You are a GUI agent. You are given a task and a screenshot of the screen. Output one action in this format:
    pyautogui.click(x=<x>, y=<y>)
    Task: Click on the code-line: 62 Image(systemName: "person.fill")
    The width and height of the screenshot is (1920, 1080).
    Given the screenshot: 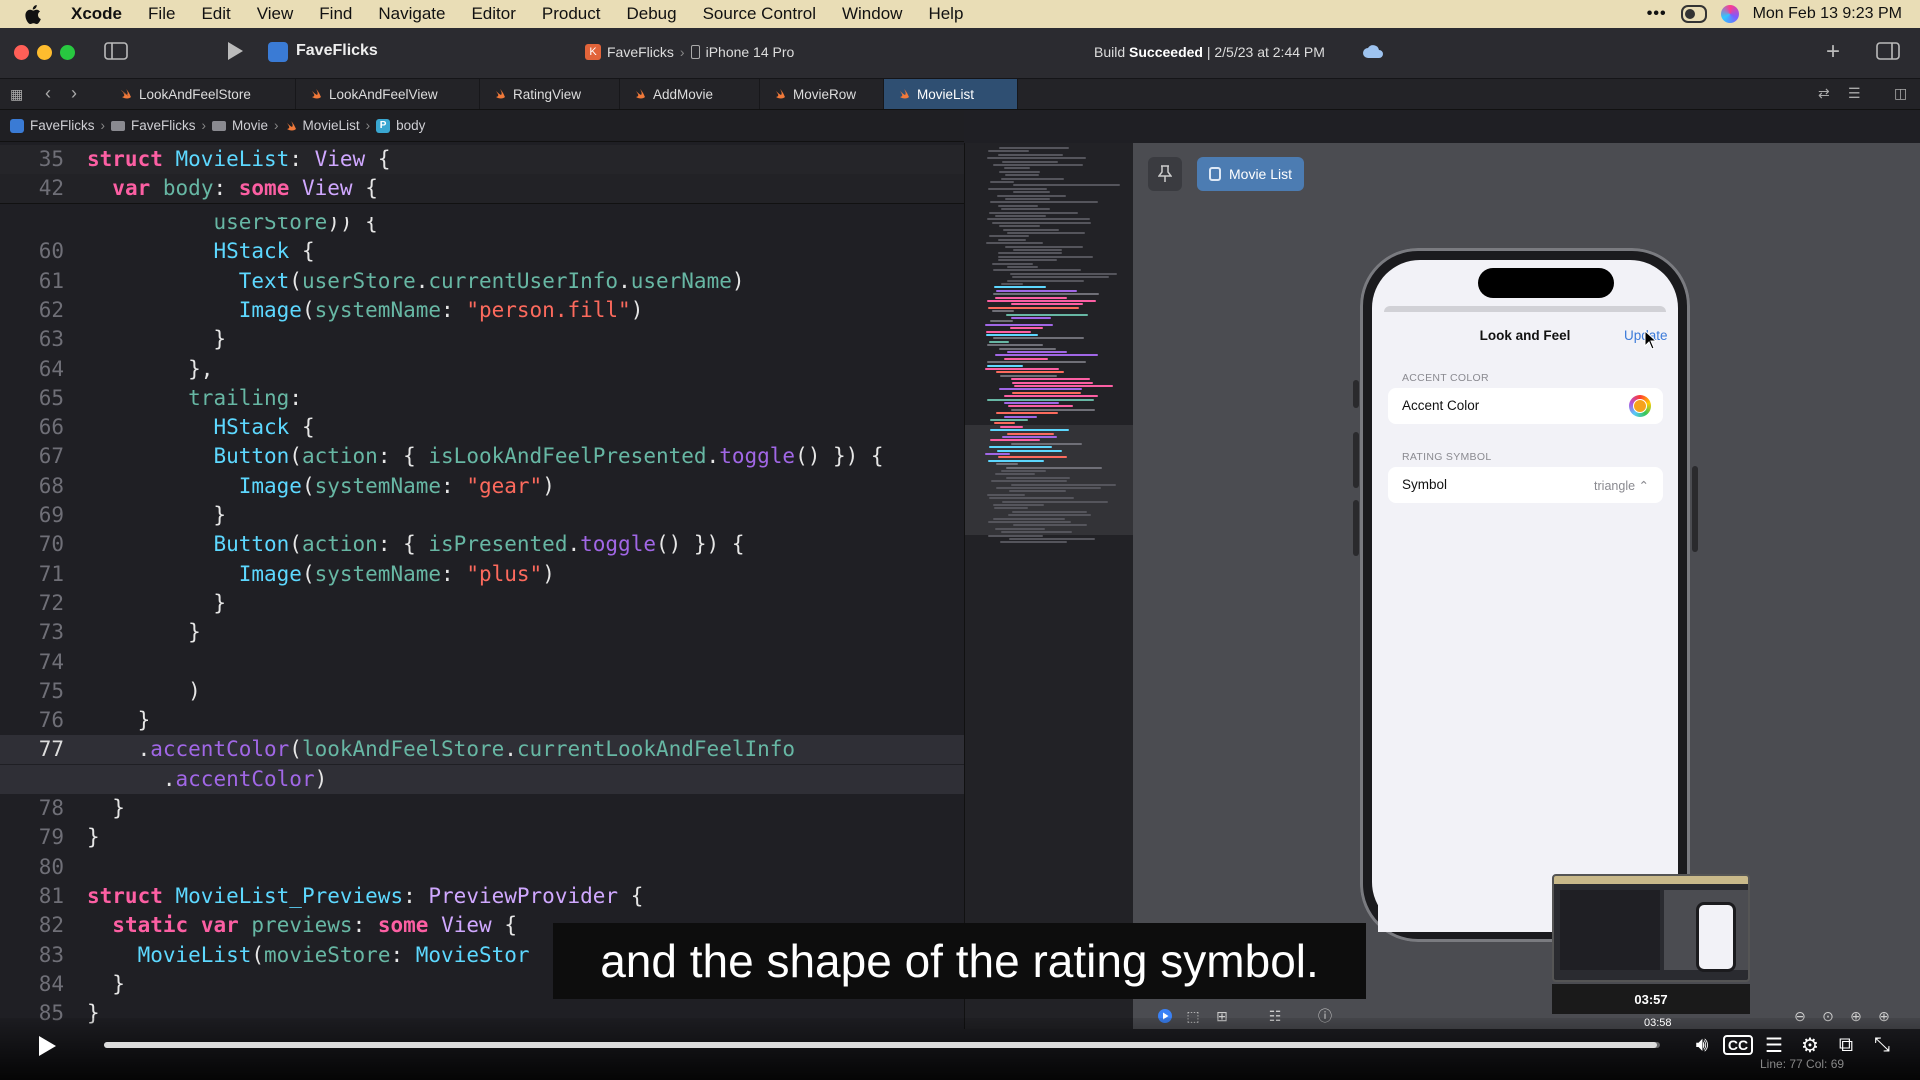 What is the action you would take?
    pyautogui.click(x=482, y=310)
    